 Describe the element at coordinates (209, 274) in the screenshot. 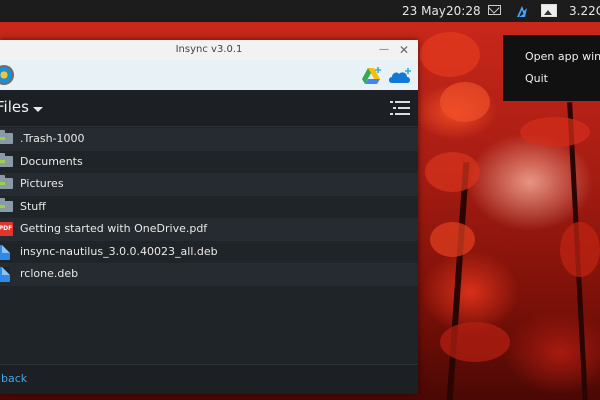

I see `file-row-rclone-deb: rclone.deb` at that location.